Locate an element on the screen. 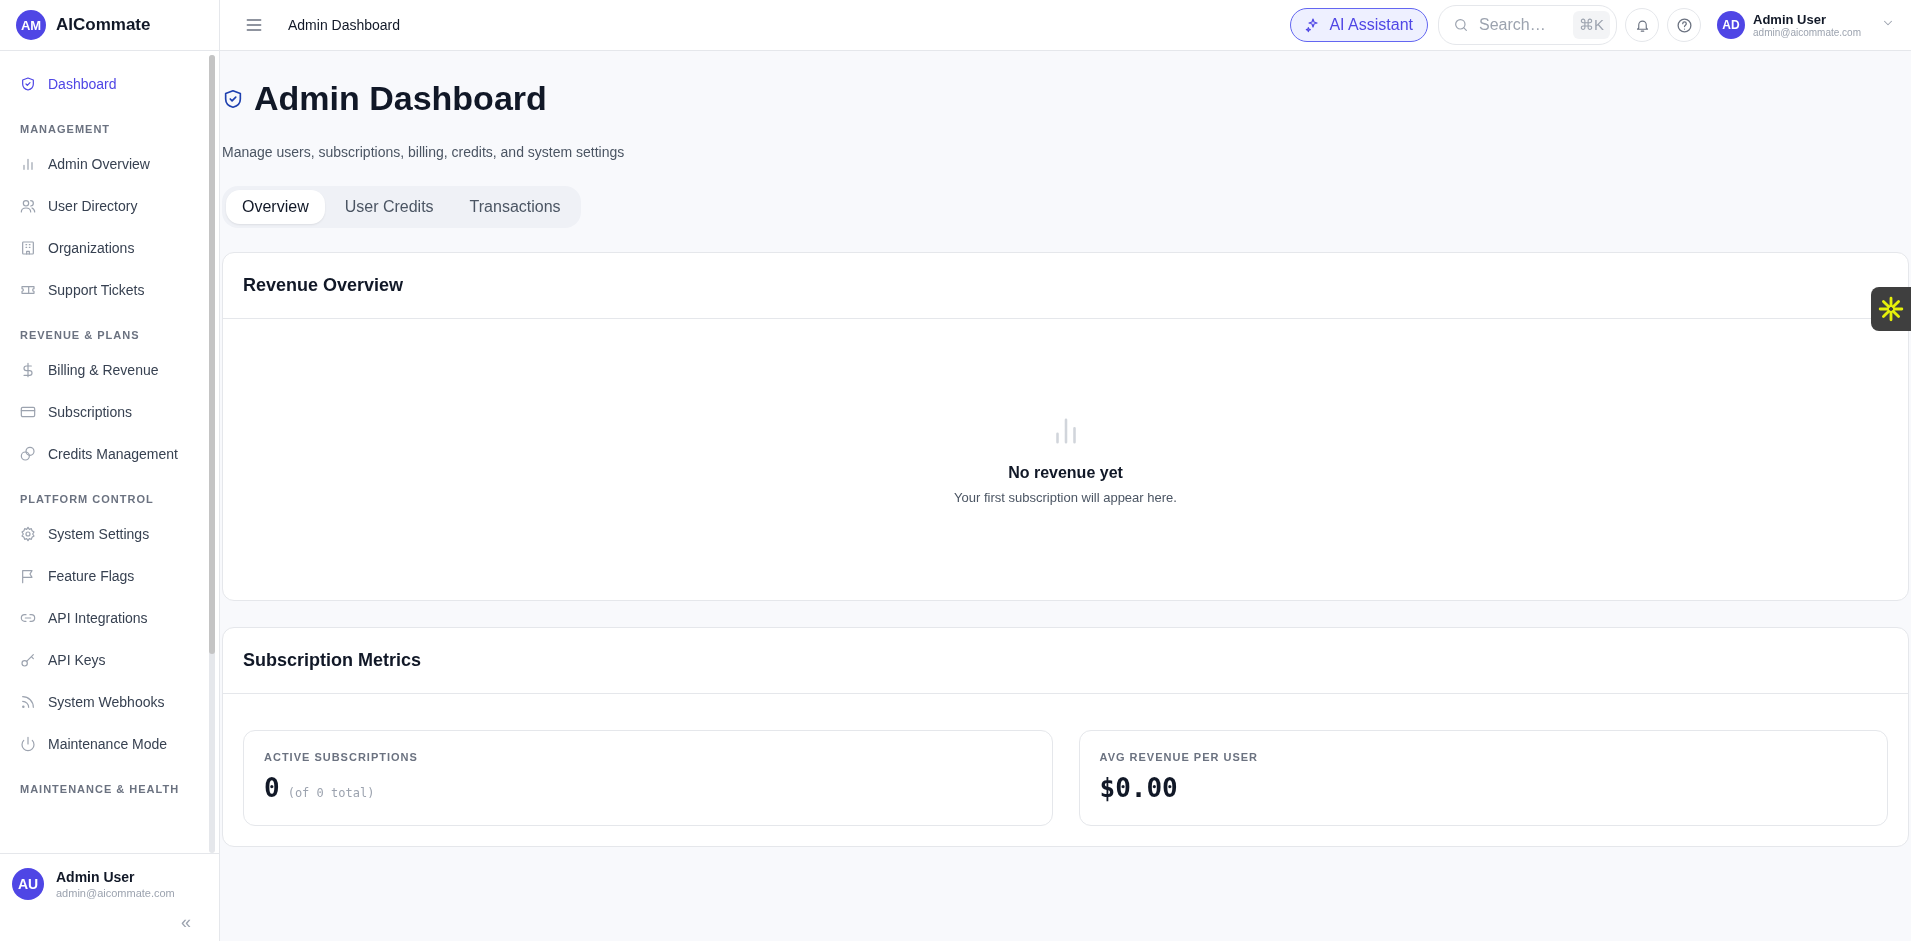  flag-icon is located at coordinates (28, 576).